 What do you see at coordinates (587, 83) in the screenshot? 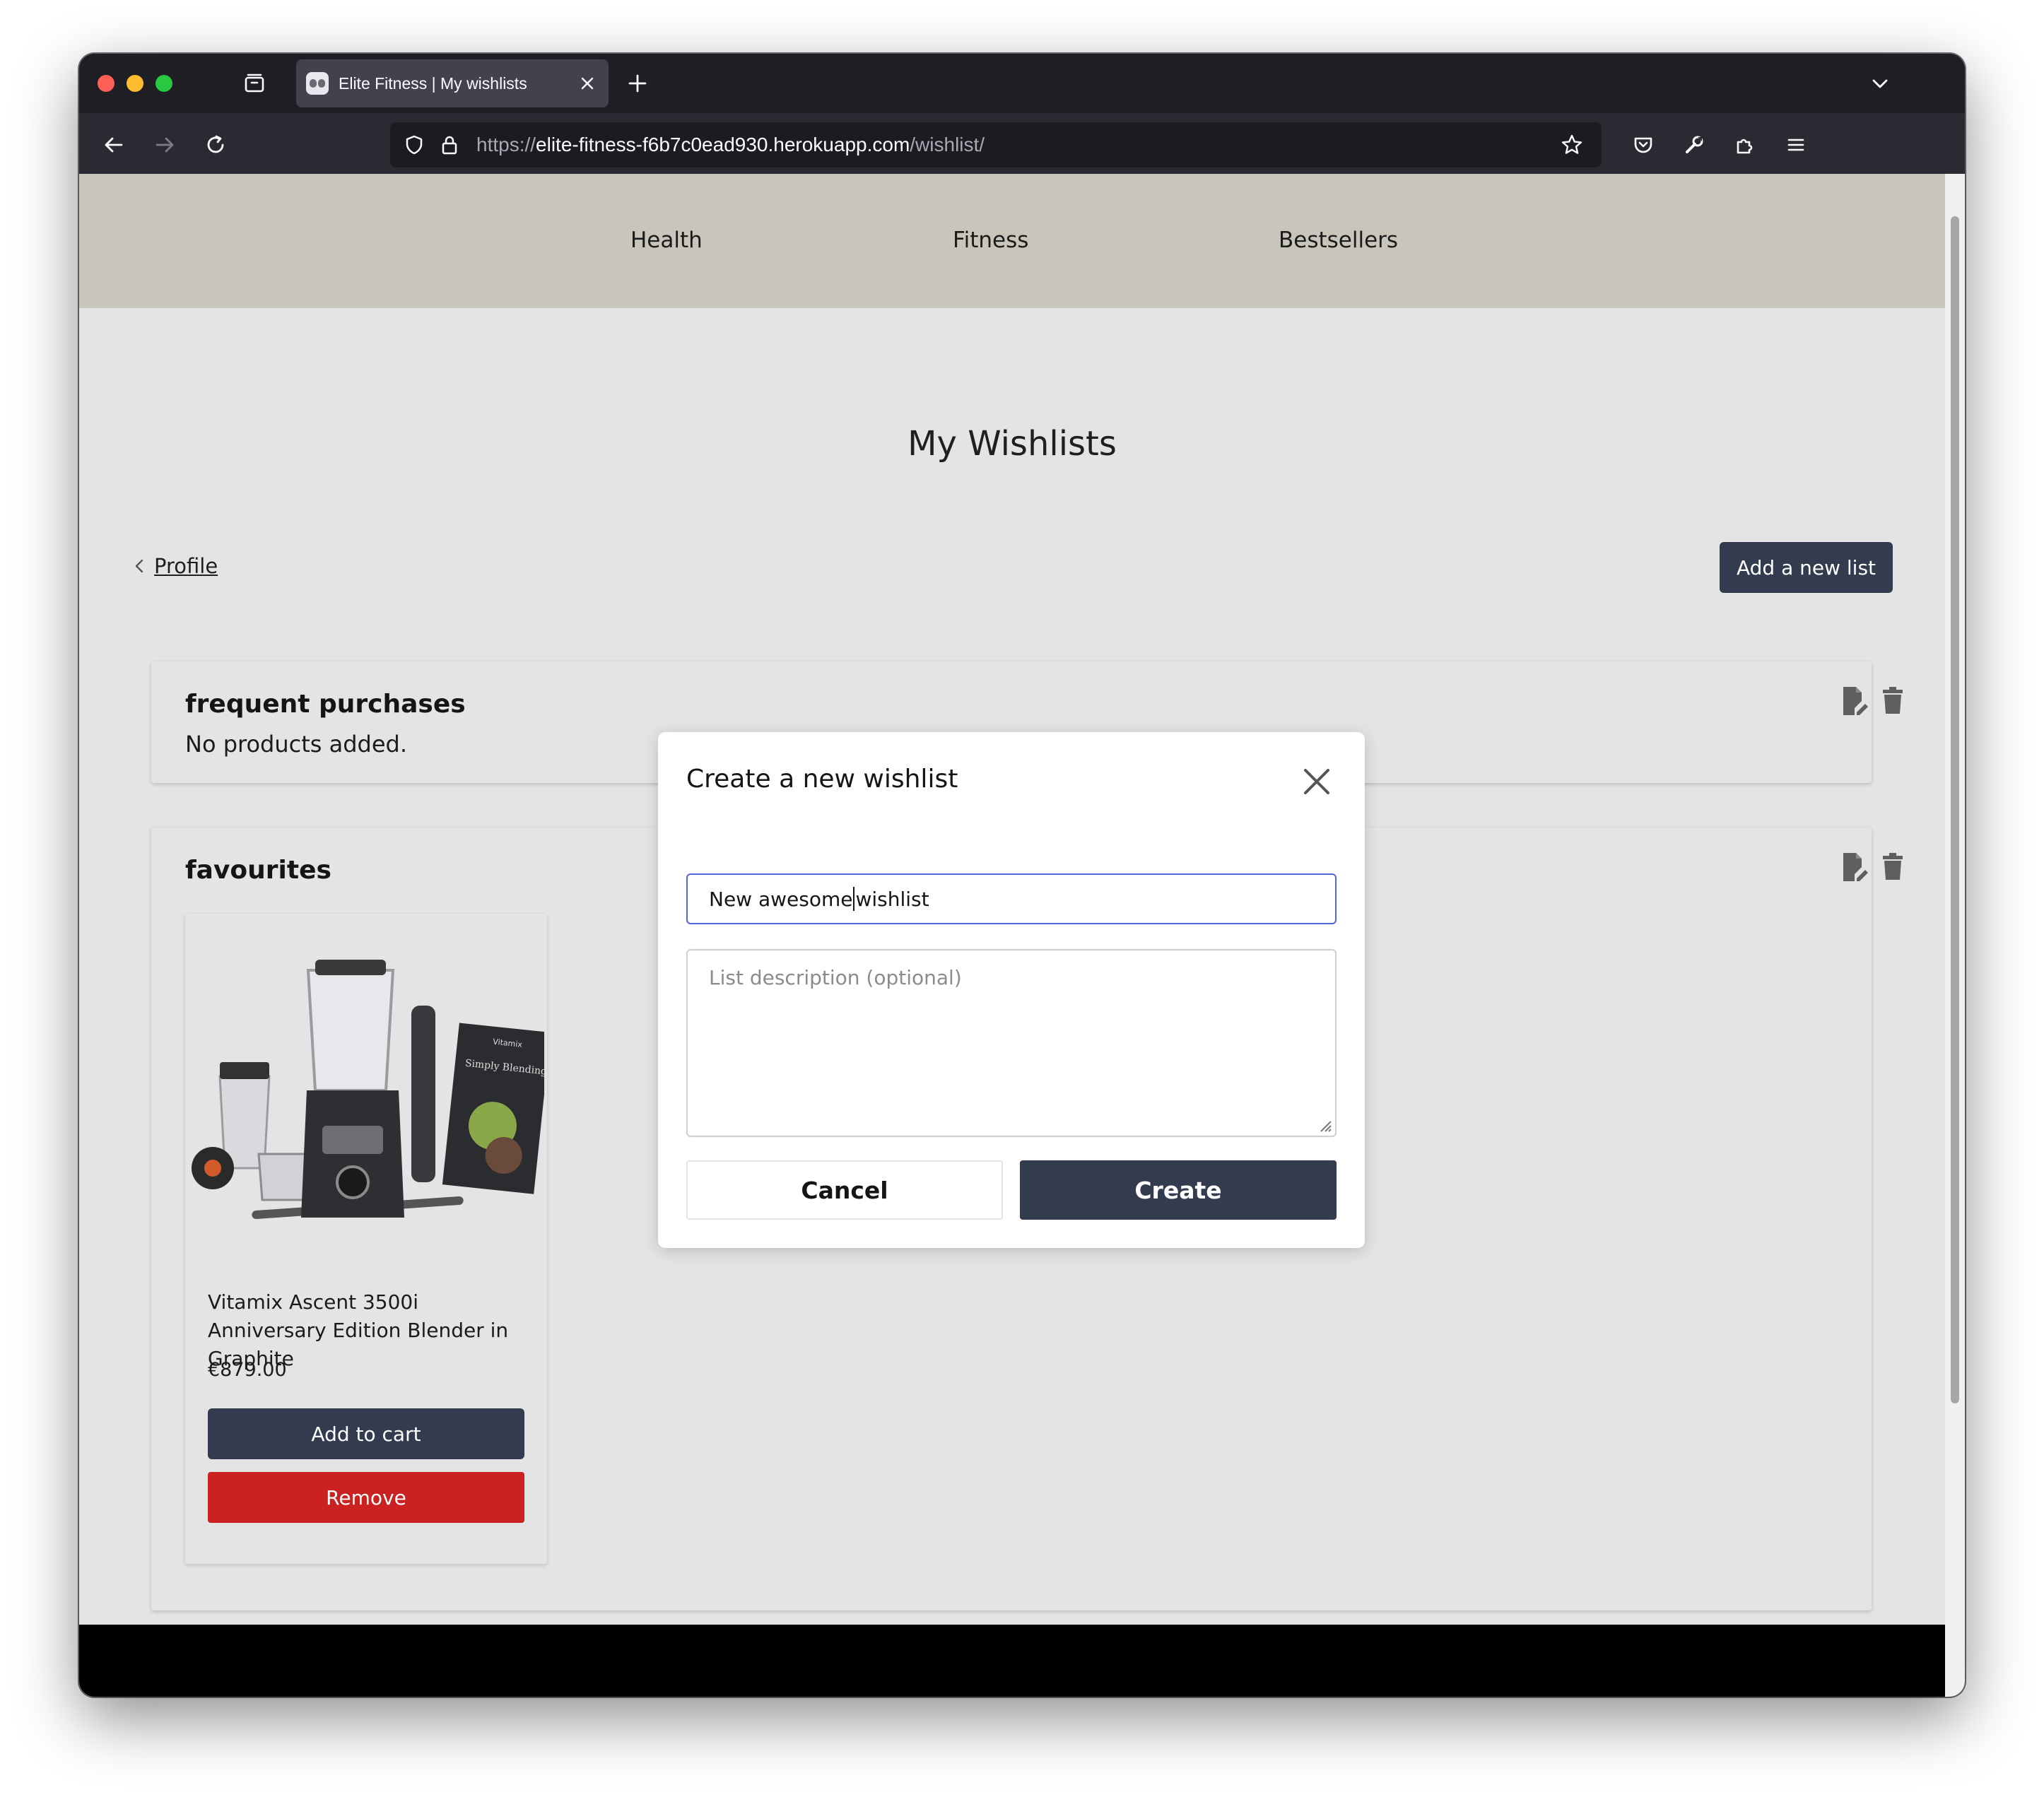
I see `tab-close-icon` at bounding box center [587, 83].